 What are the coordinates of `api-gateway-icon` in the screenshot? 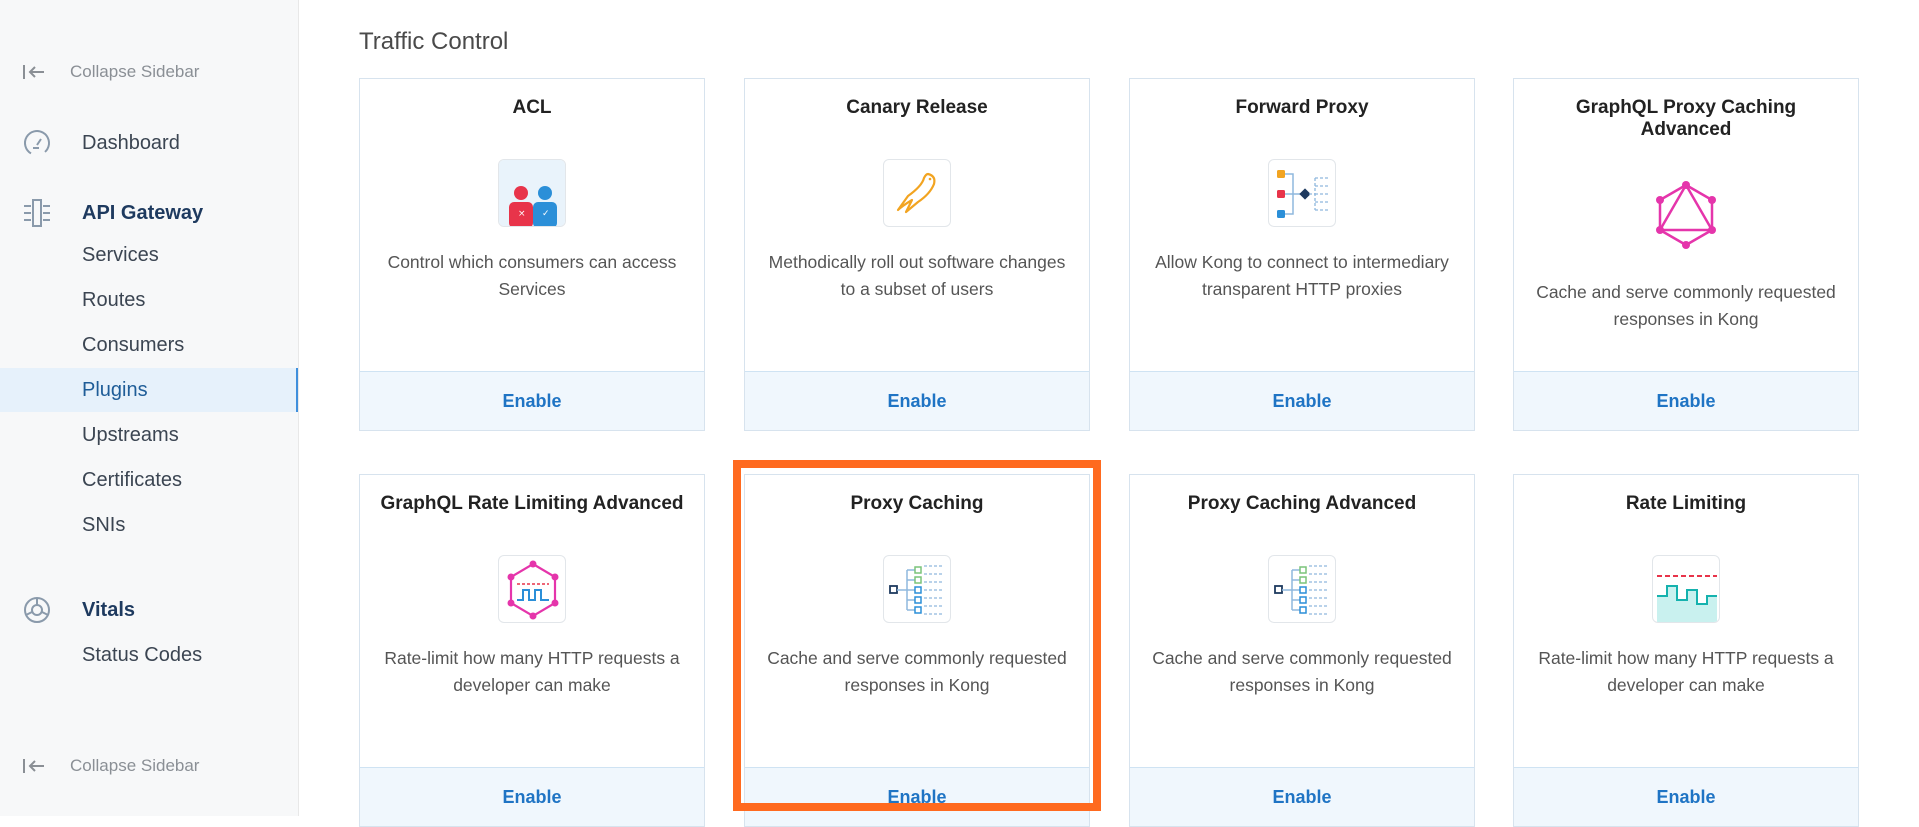 It's located at (37, 213).